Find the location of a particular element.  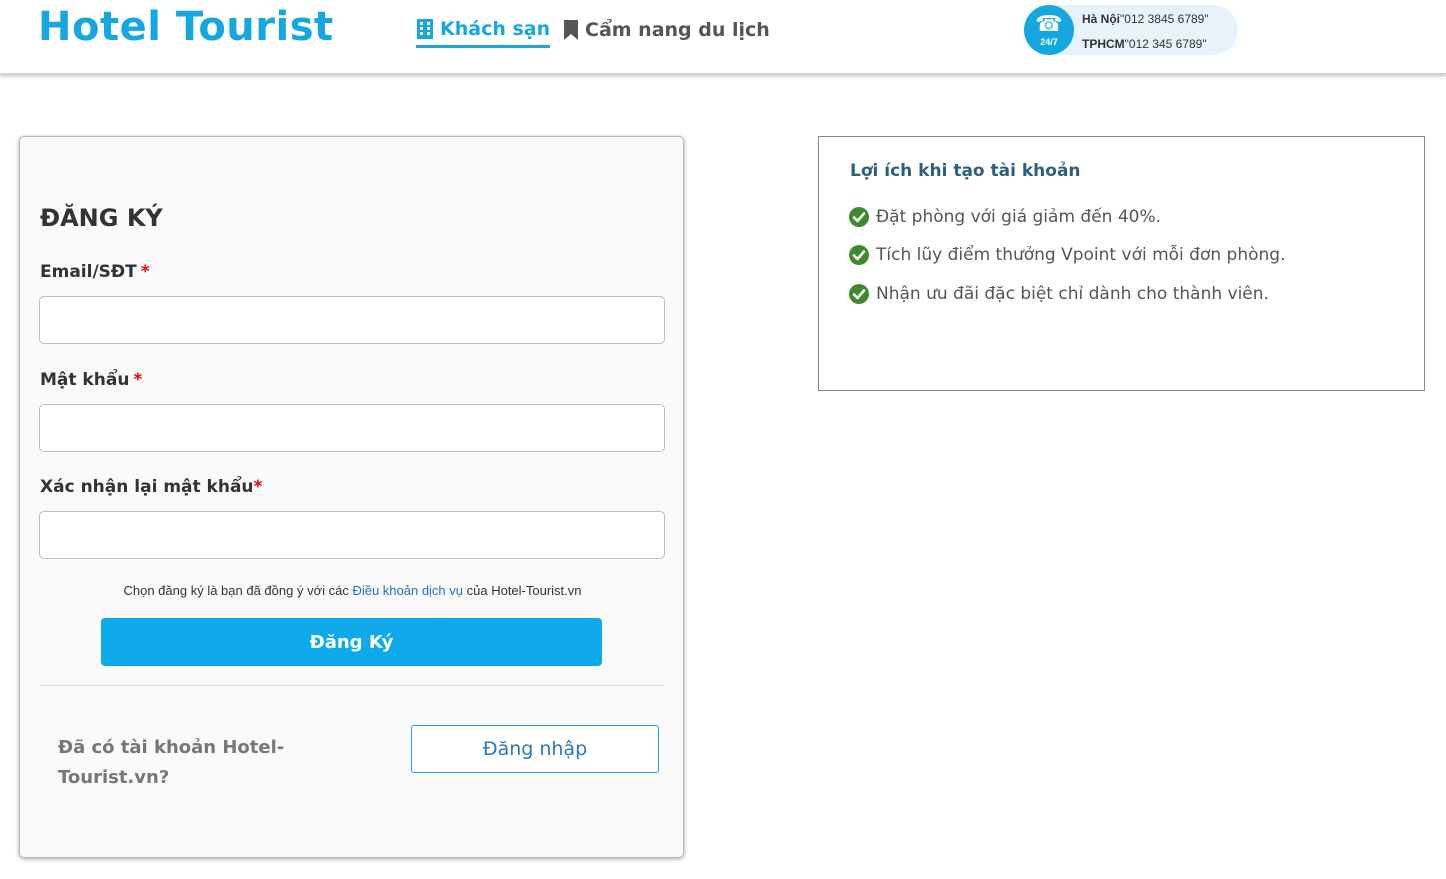

hotline-hcm: TPHCM"012 345 6789" is located at coordinates (1144, 44).